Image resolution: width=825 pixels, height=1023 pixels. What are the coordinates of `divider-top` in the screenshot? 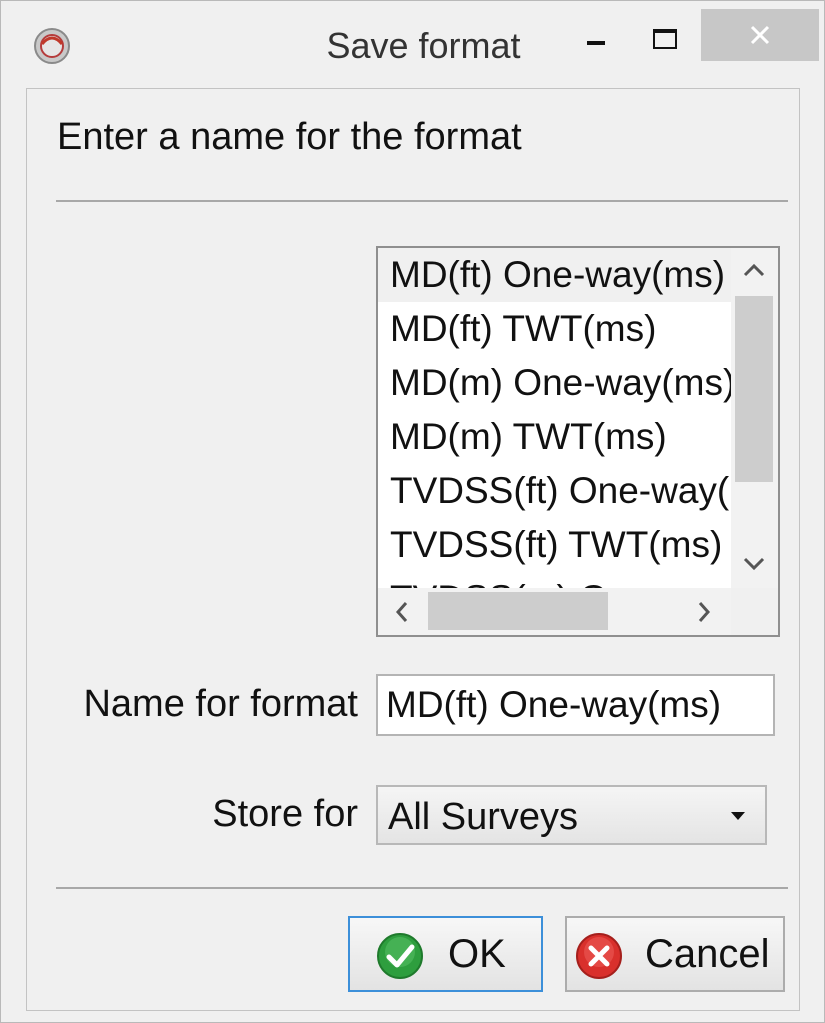 It's located at (422, 201).